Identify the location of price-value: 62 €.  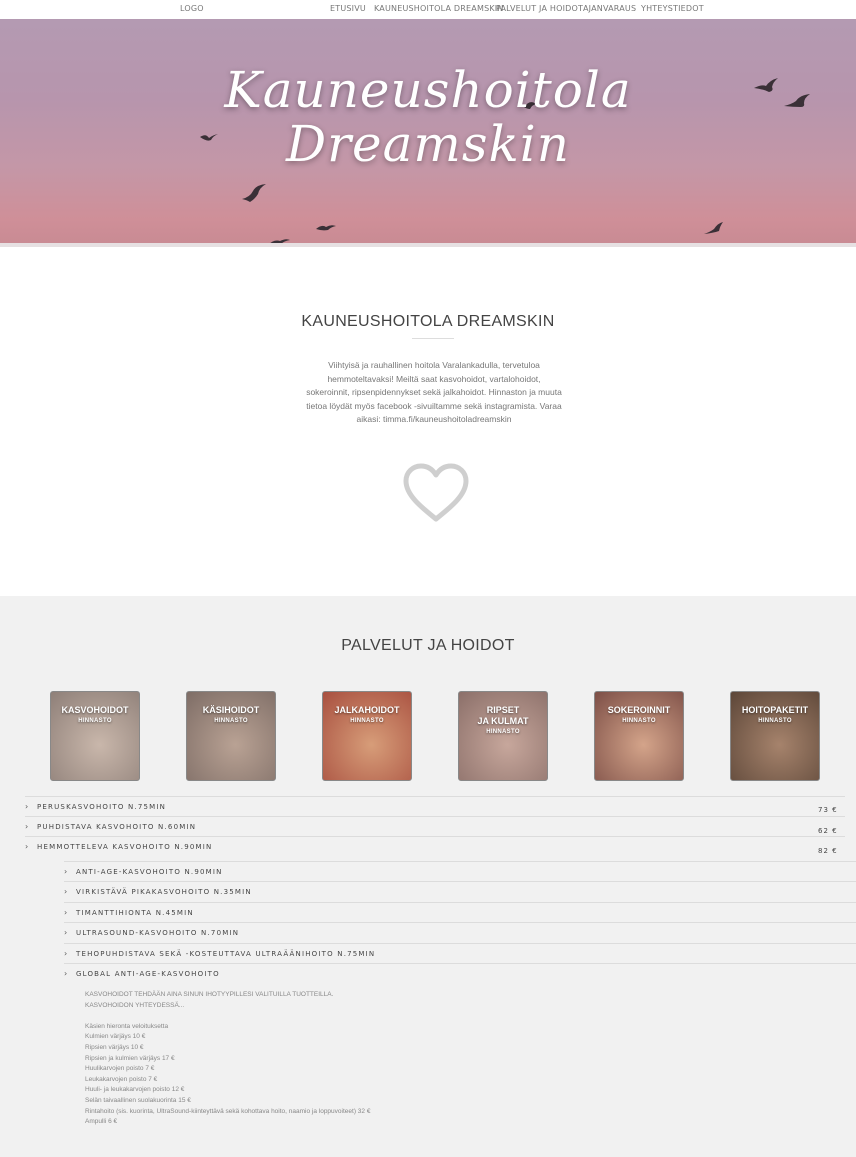
(828, 831).